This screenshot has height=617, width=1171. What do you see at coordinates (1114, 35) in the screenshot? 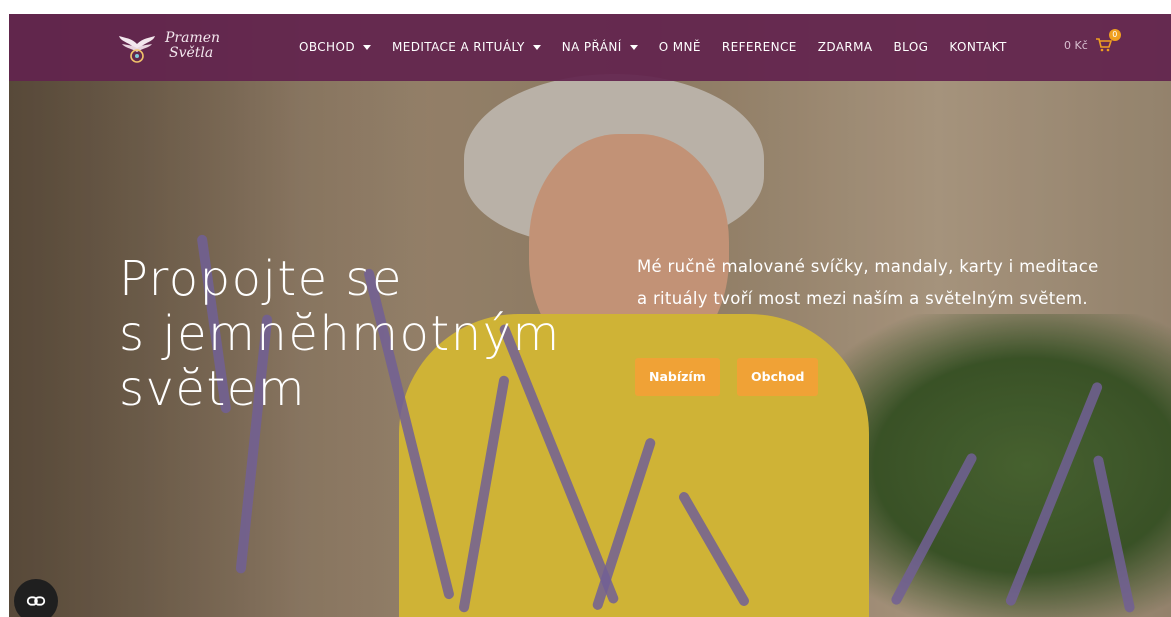
I see `cart-count-badge: 0` at bounding box center [1114, 35].